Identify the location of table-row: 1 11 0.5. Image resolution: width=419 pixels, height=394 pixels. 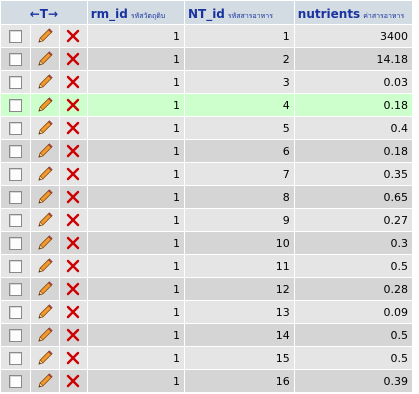
(206, 266).